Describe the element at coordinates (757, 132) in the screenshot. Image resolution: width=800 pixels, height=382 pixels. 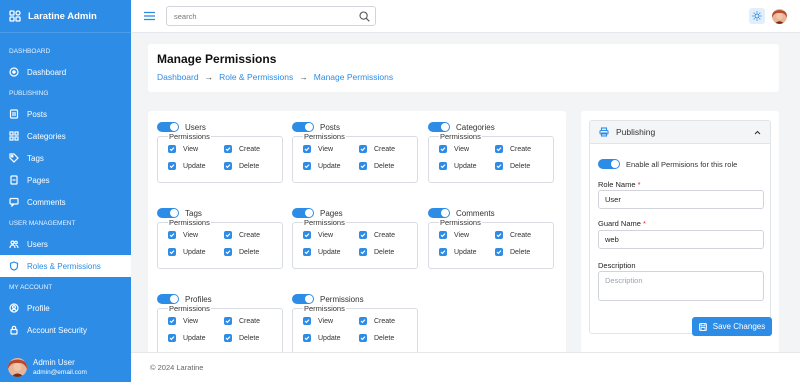
I see `chevron-up-icon` at that location.